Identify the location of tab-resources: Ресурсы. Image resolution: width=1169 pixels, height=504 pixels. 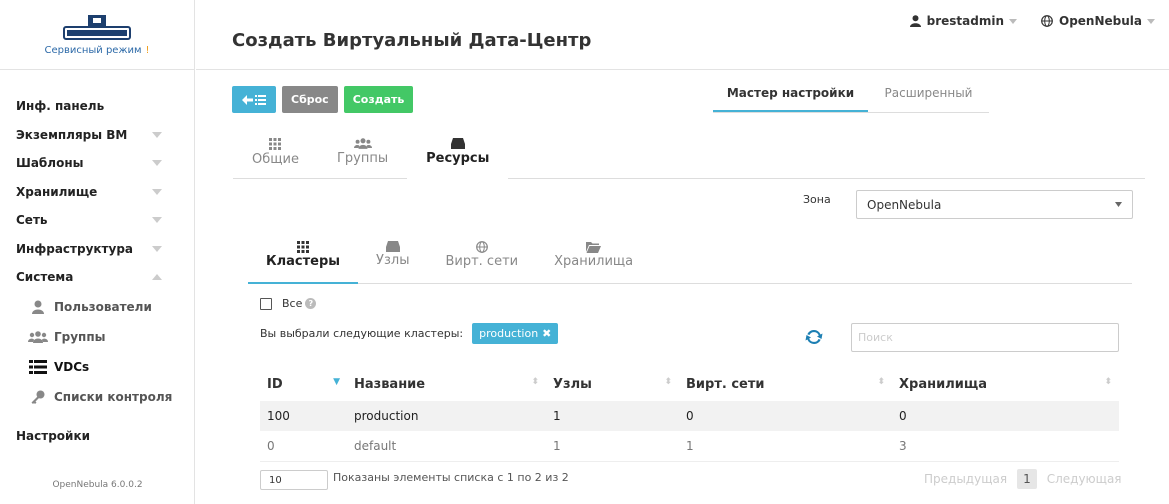
(458, 158).